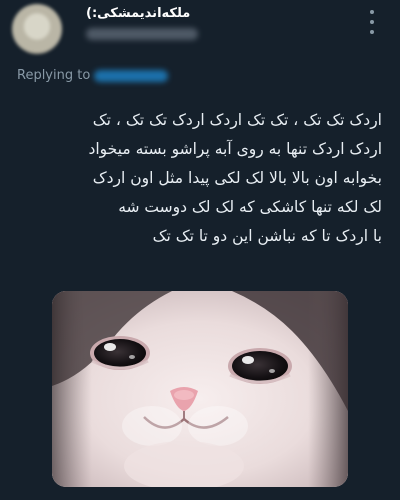  Describe the element at coordinates (54, 75) in the screenshot. I see `replying-to-label: Replying to` at that location.